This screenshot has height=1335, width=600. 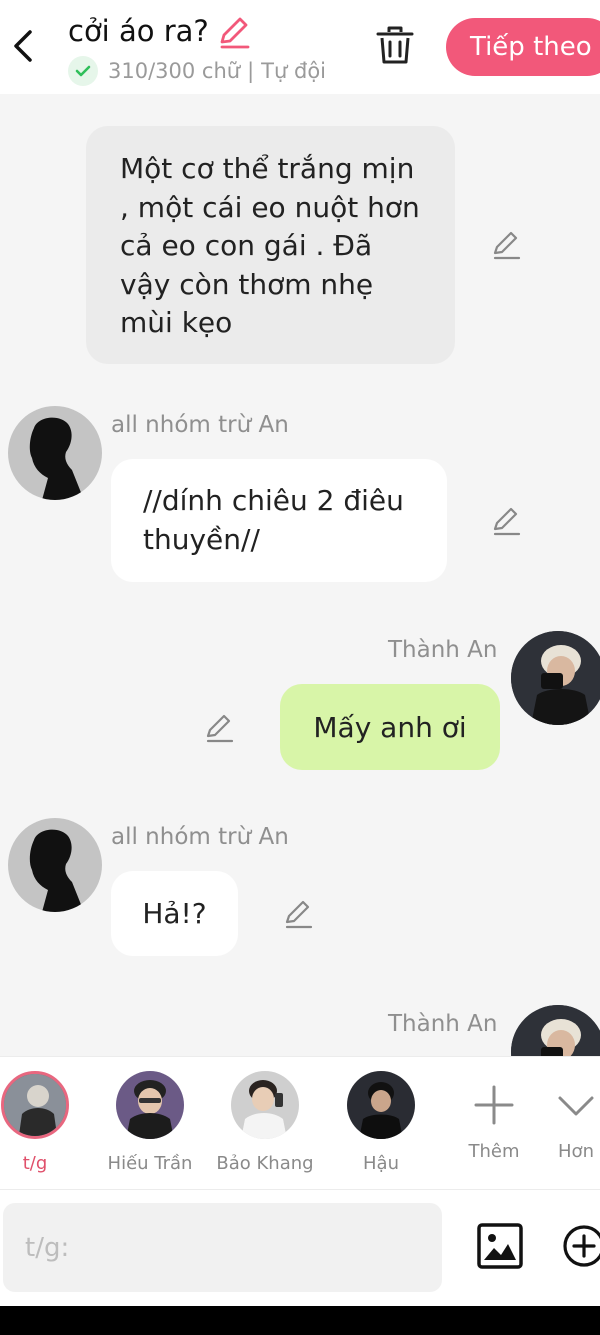 What do you see at coordinates (138, 31) in the screenshot?
I see `story-title: cởi áo ra?` at bounding box center [138, 31].